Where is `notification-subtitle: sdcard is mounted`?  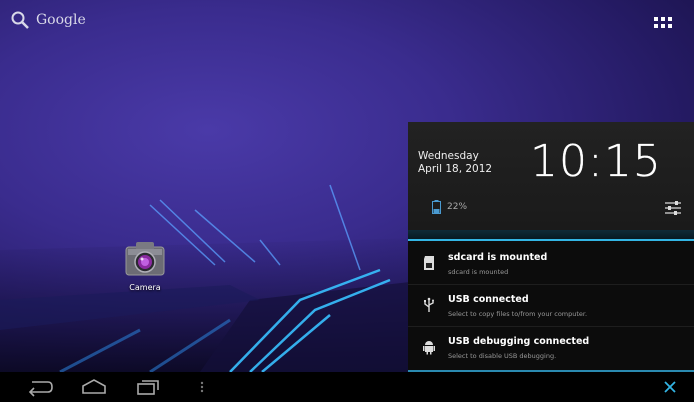 notification-subtitle: sdcard is mounted is located at coordinates (478, 272).